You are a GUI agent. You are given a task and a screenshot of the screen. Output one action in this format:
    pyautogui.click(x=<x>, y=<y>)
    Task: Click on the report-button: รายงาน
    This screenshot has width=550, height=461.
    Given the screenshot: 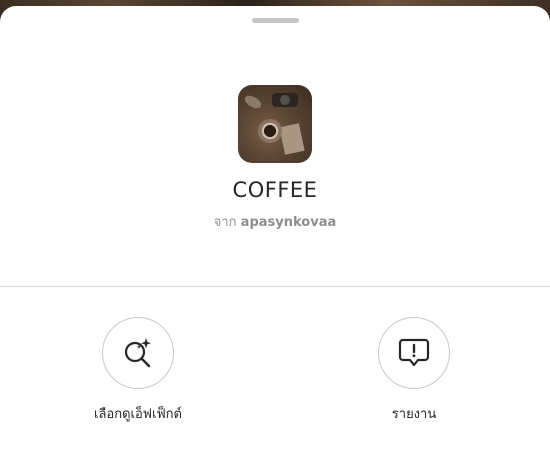 What is the action you would take?
    pyautogui.click(x=414, y=370)
    